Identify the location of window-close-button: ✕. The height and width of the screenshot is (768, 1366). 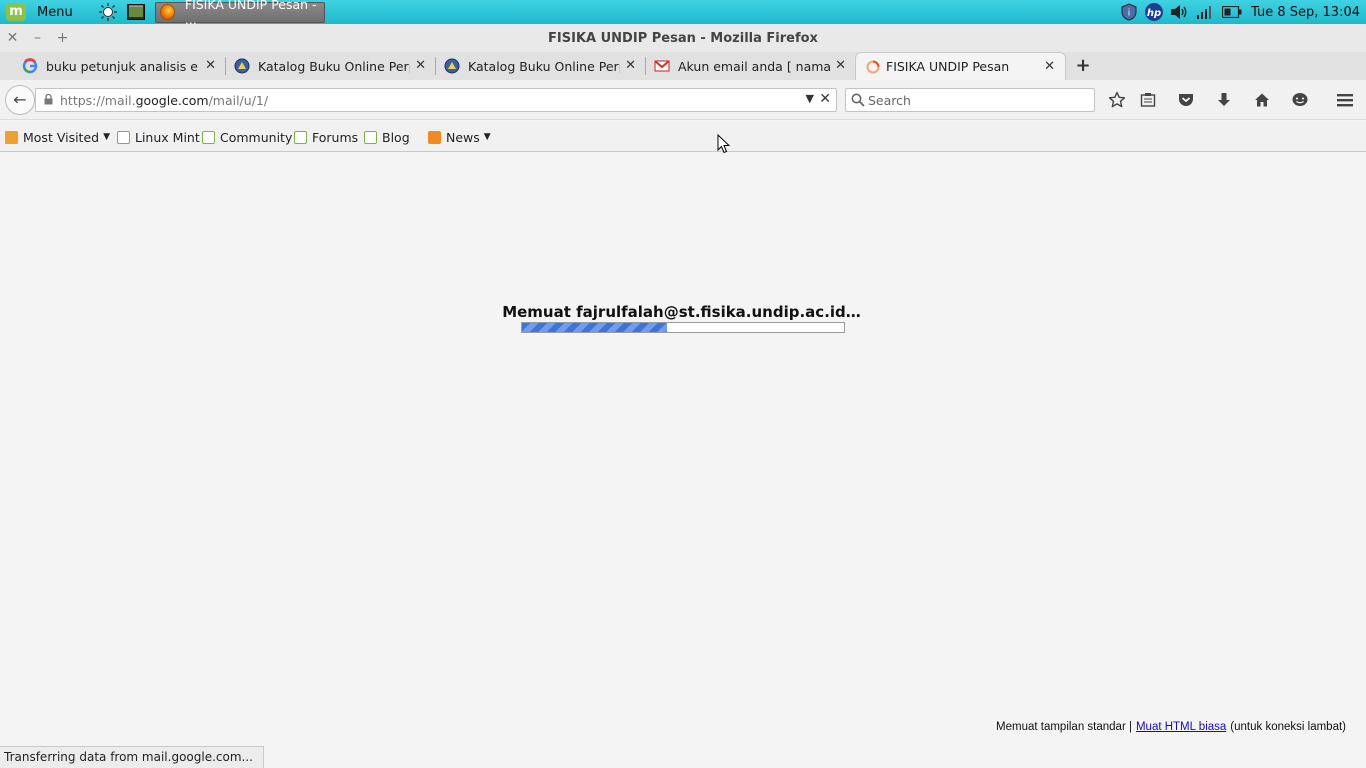
(12, 38).